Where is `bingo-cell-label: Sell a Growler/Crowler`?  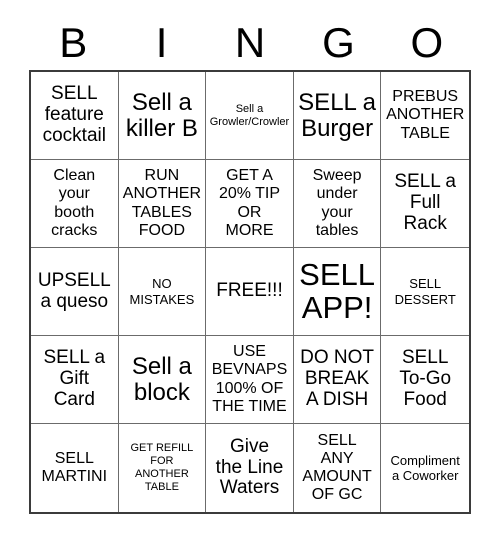
bingo-cell-label: Sell a Growler/Crowler is located at coordinates (249, 115).